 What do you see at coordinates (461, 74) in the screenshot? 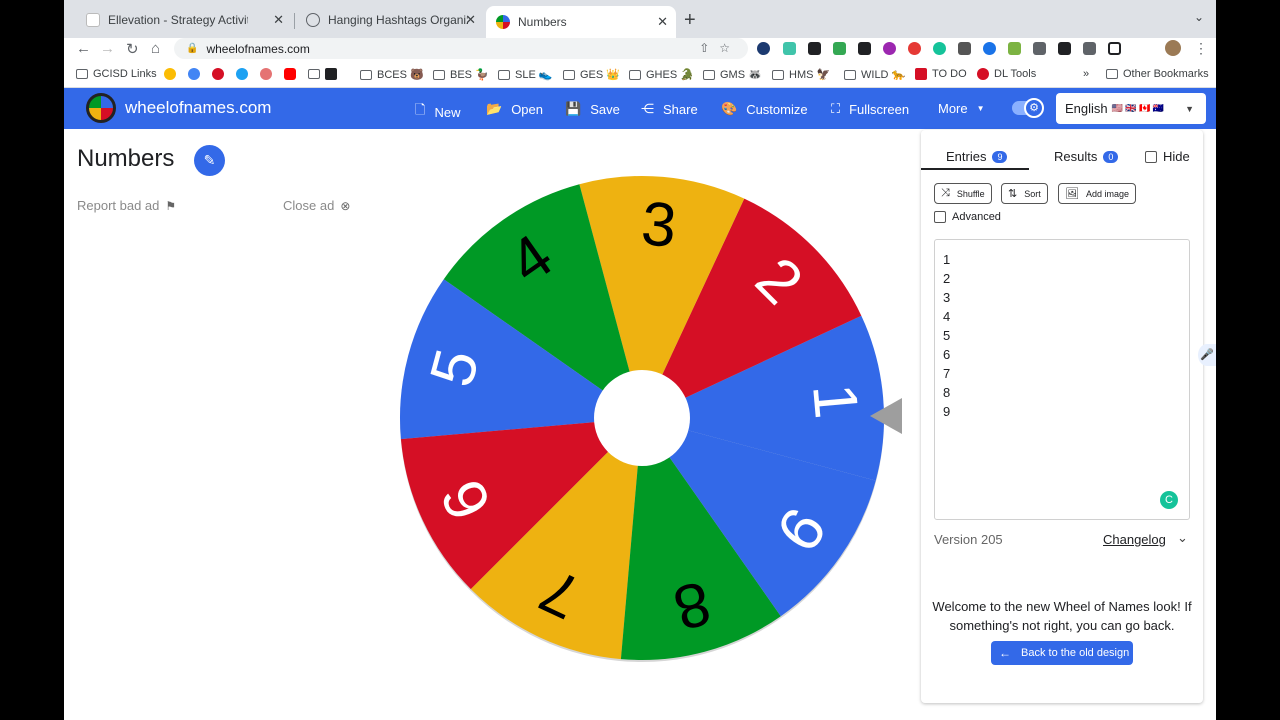
I see `bookmark-bes: BES 🦆` at bounding box center [461, 74].